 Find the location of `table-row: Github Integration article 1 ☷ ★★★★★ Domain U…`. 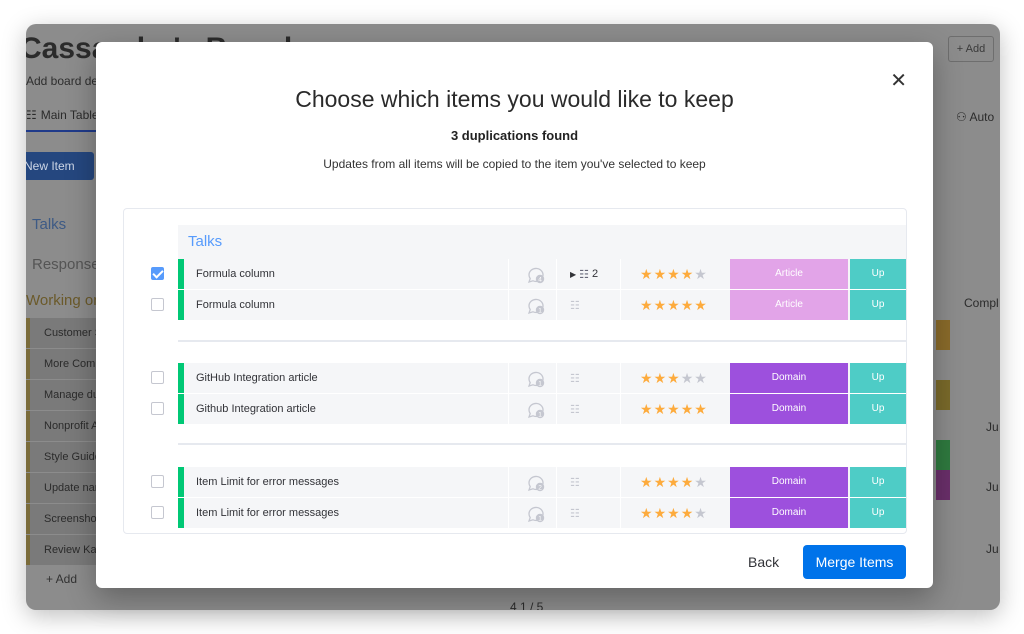

table-row: Github Integration article 1 ☷ ★★★★★ Domain U… is located at coordinates (542, 409).